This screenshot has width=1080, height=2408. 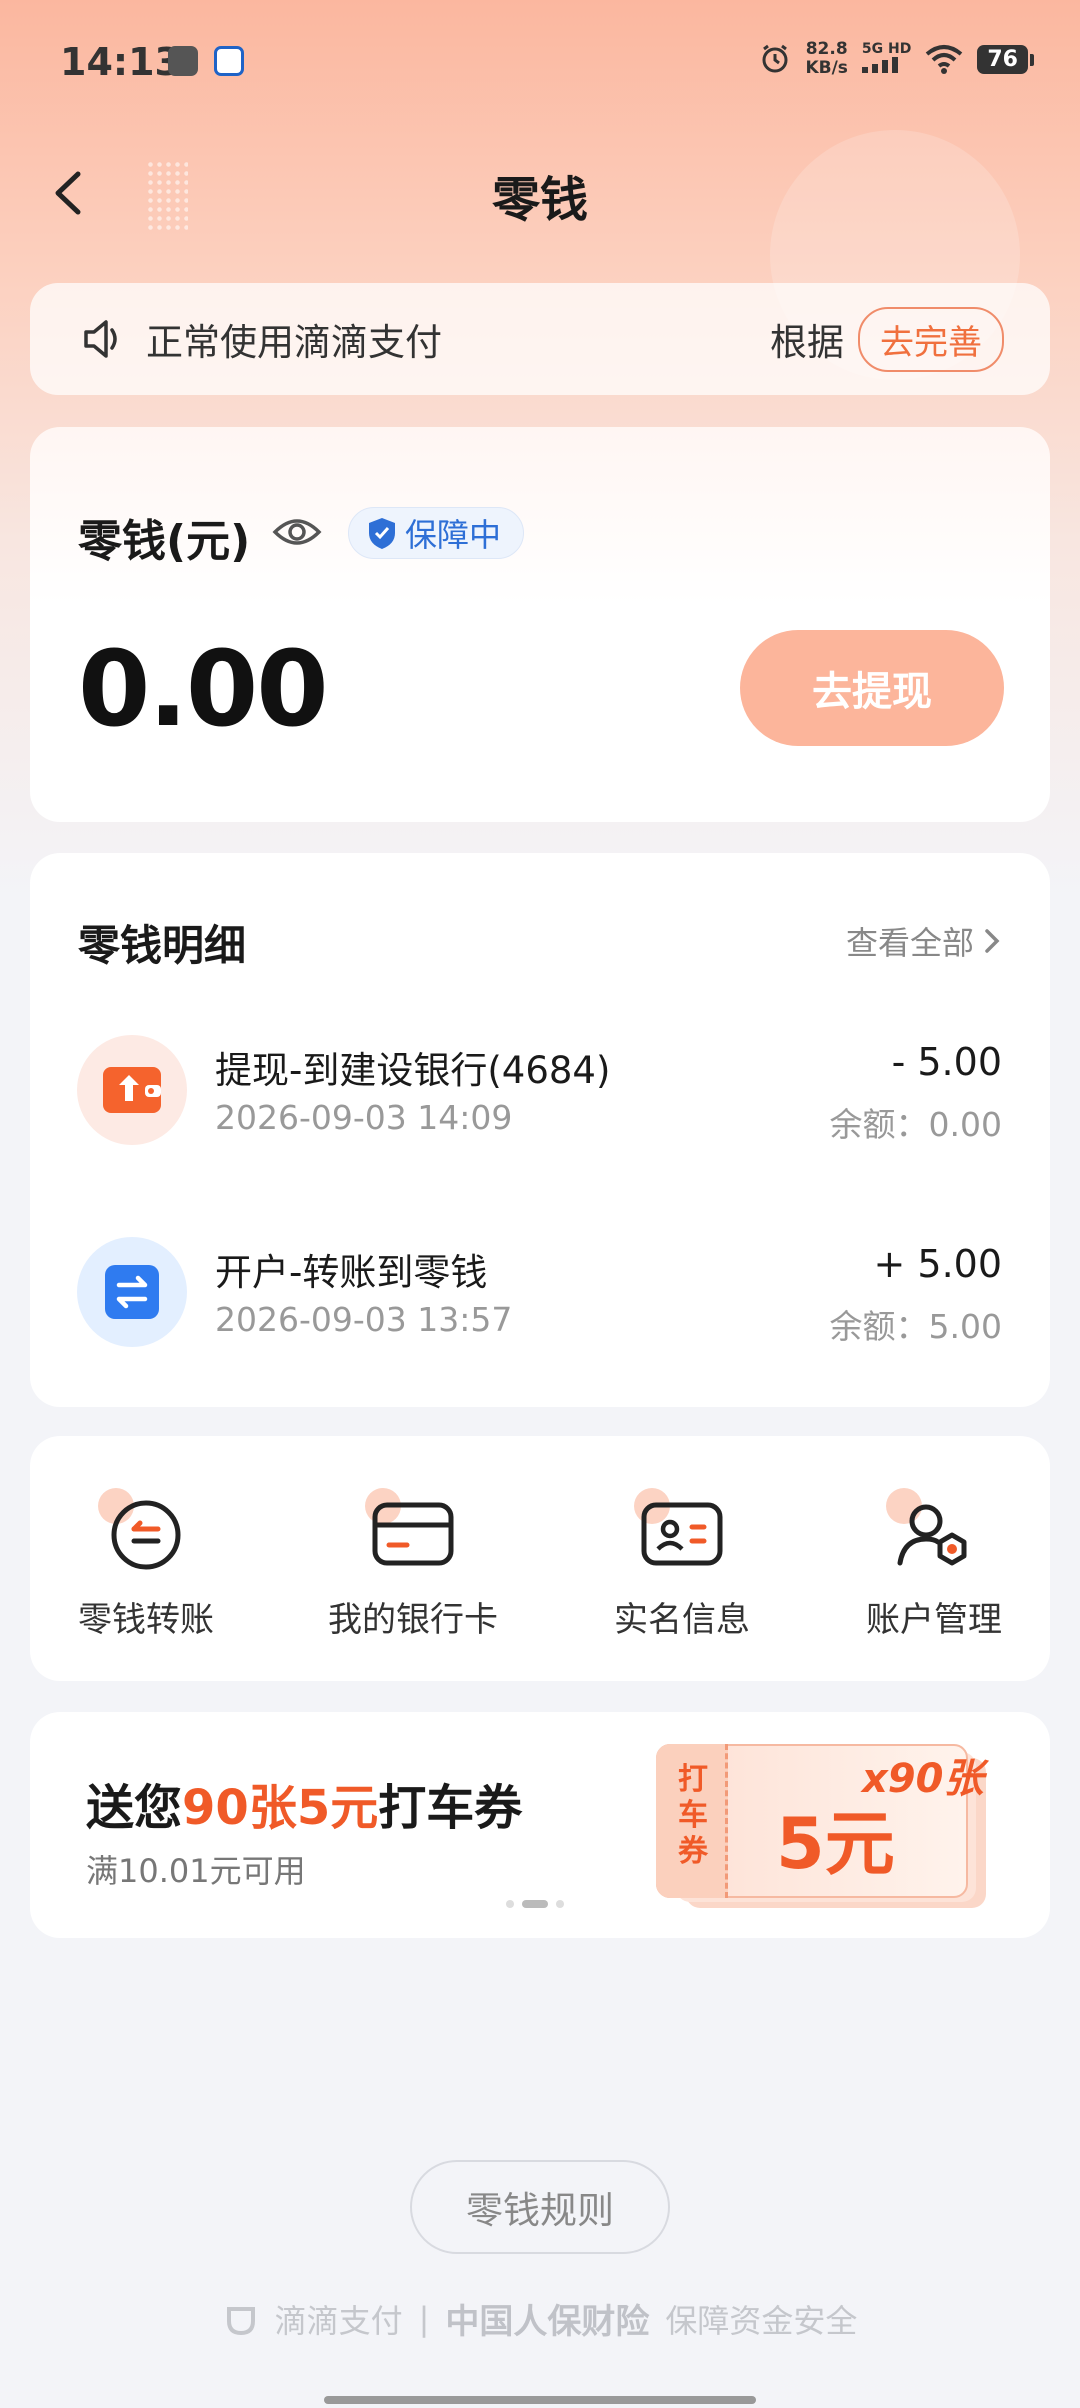 I want to click on carousel-indicator, so click(x=535, y=1904).